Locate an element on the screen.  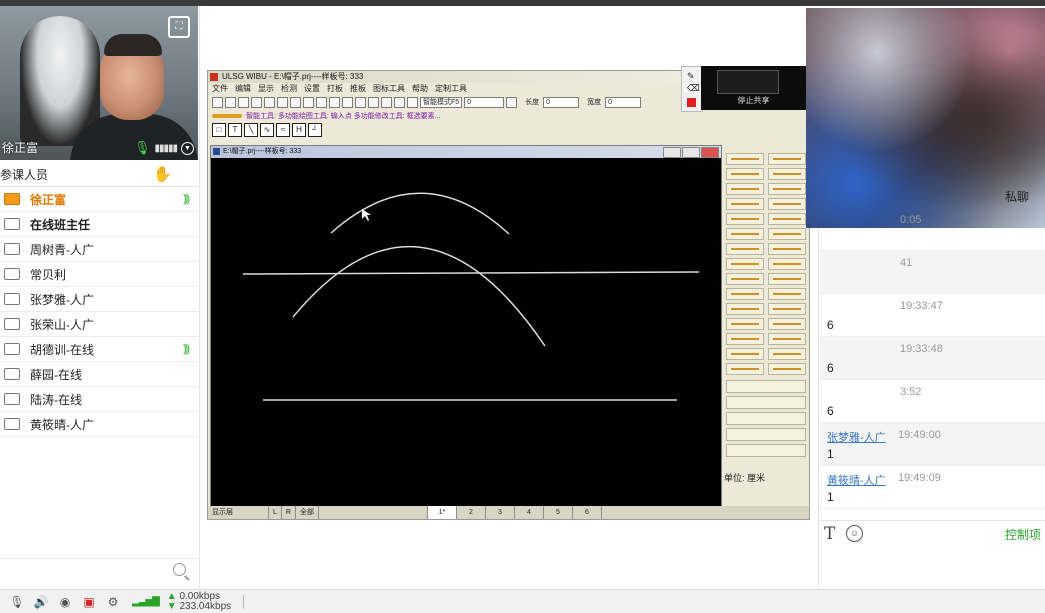
print-icon is located at coordinates (256, 102).